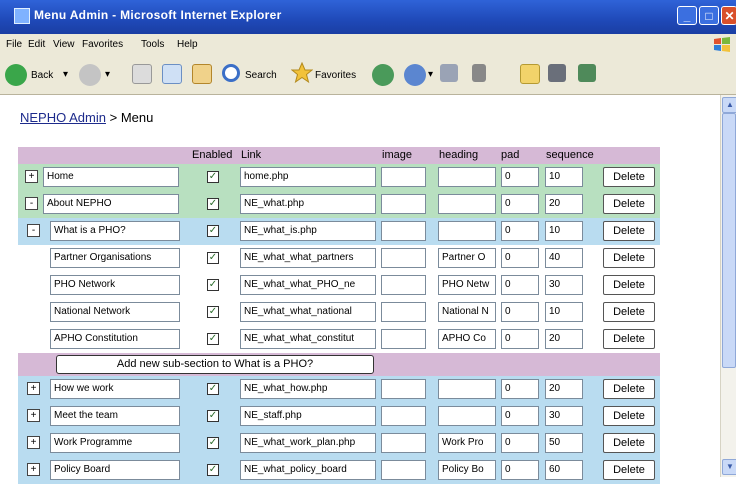  I want to click on menu-help: Help, so click(187, 44).